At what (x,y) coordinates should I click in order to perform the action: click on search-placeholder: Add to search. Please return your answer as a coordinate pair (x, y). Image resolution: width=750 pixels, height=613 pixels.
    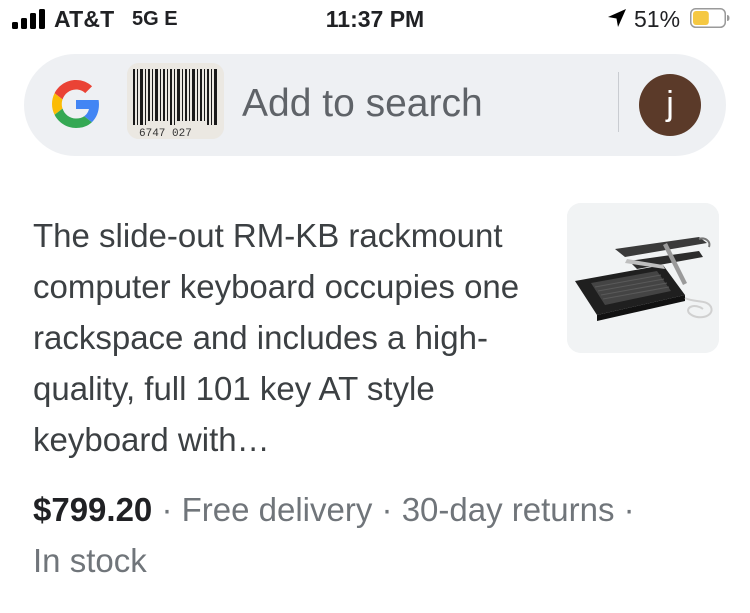
    Looking at the image, I should click on (362, 104).